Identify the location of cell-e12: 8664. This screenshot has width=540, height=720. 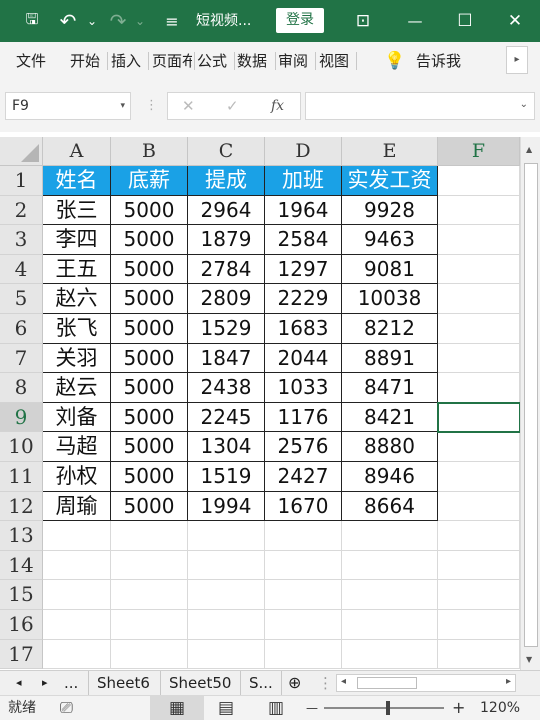
(390, 506).